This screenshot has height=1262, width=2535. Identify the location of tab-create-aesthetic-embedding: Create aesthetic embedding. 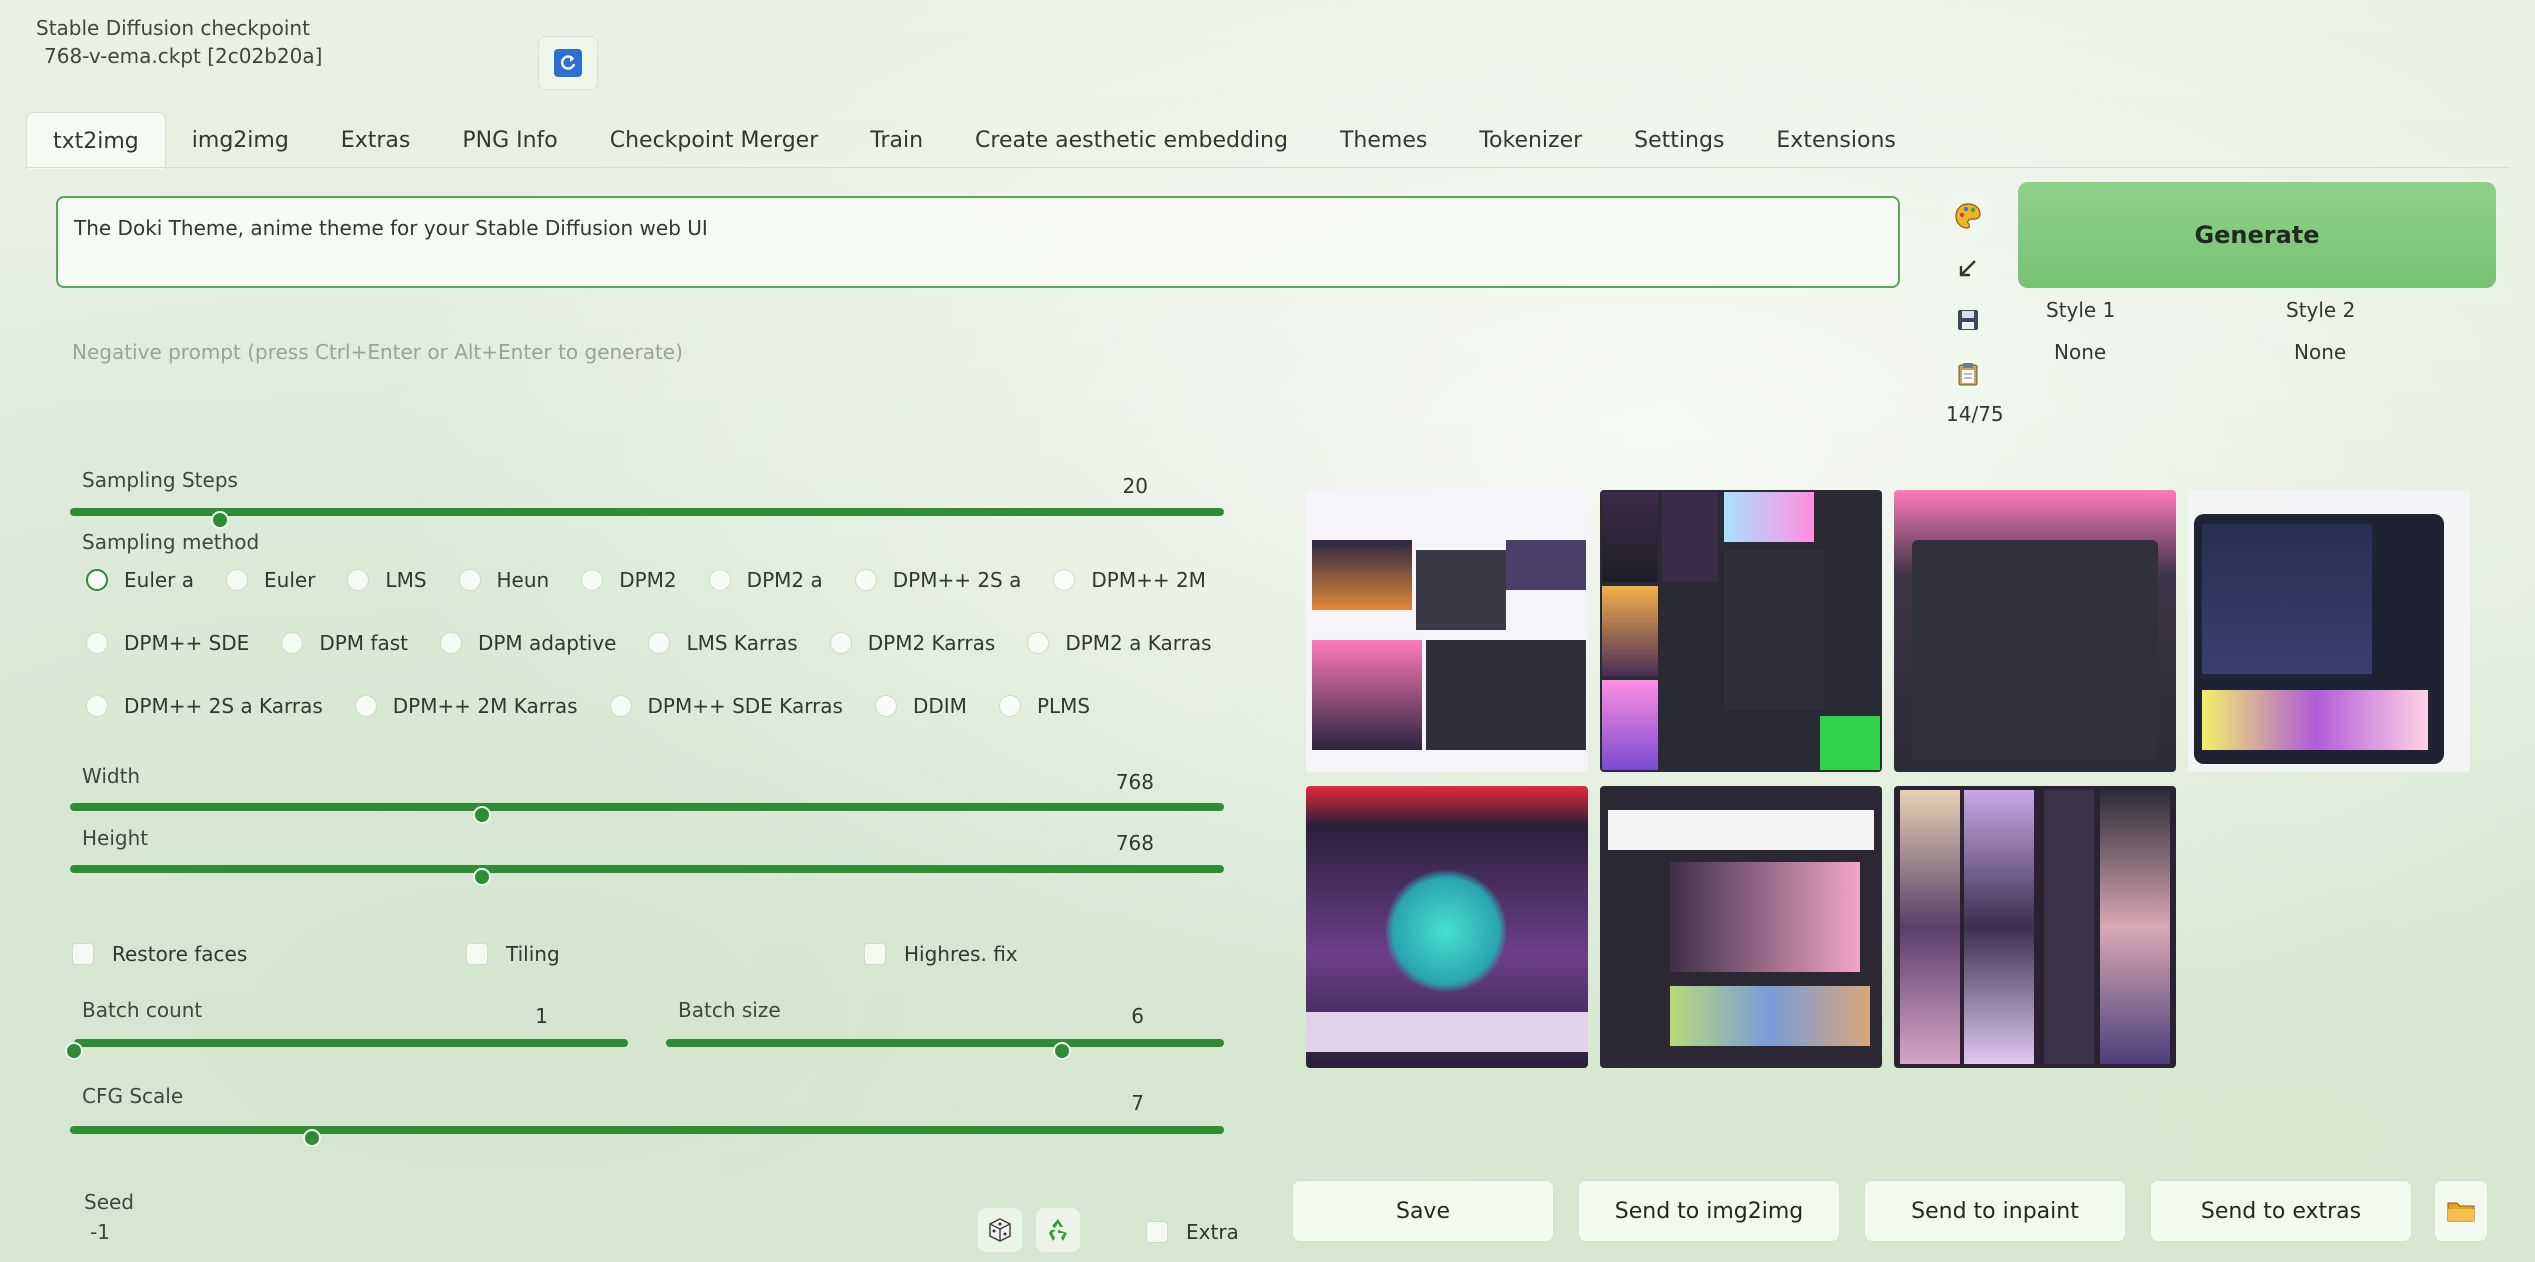
(1131, 140).